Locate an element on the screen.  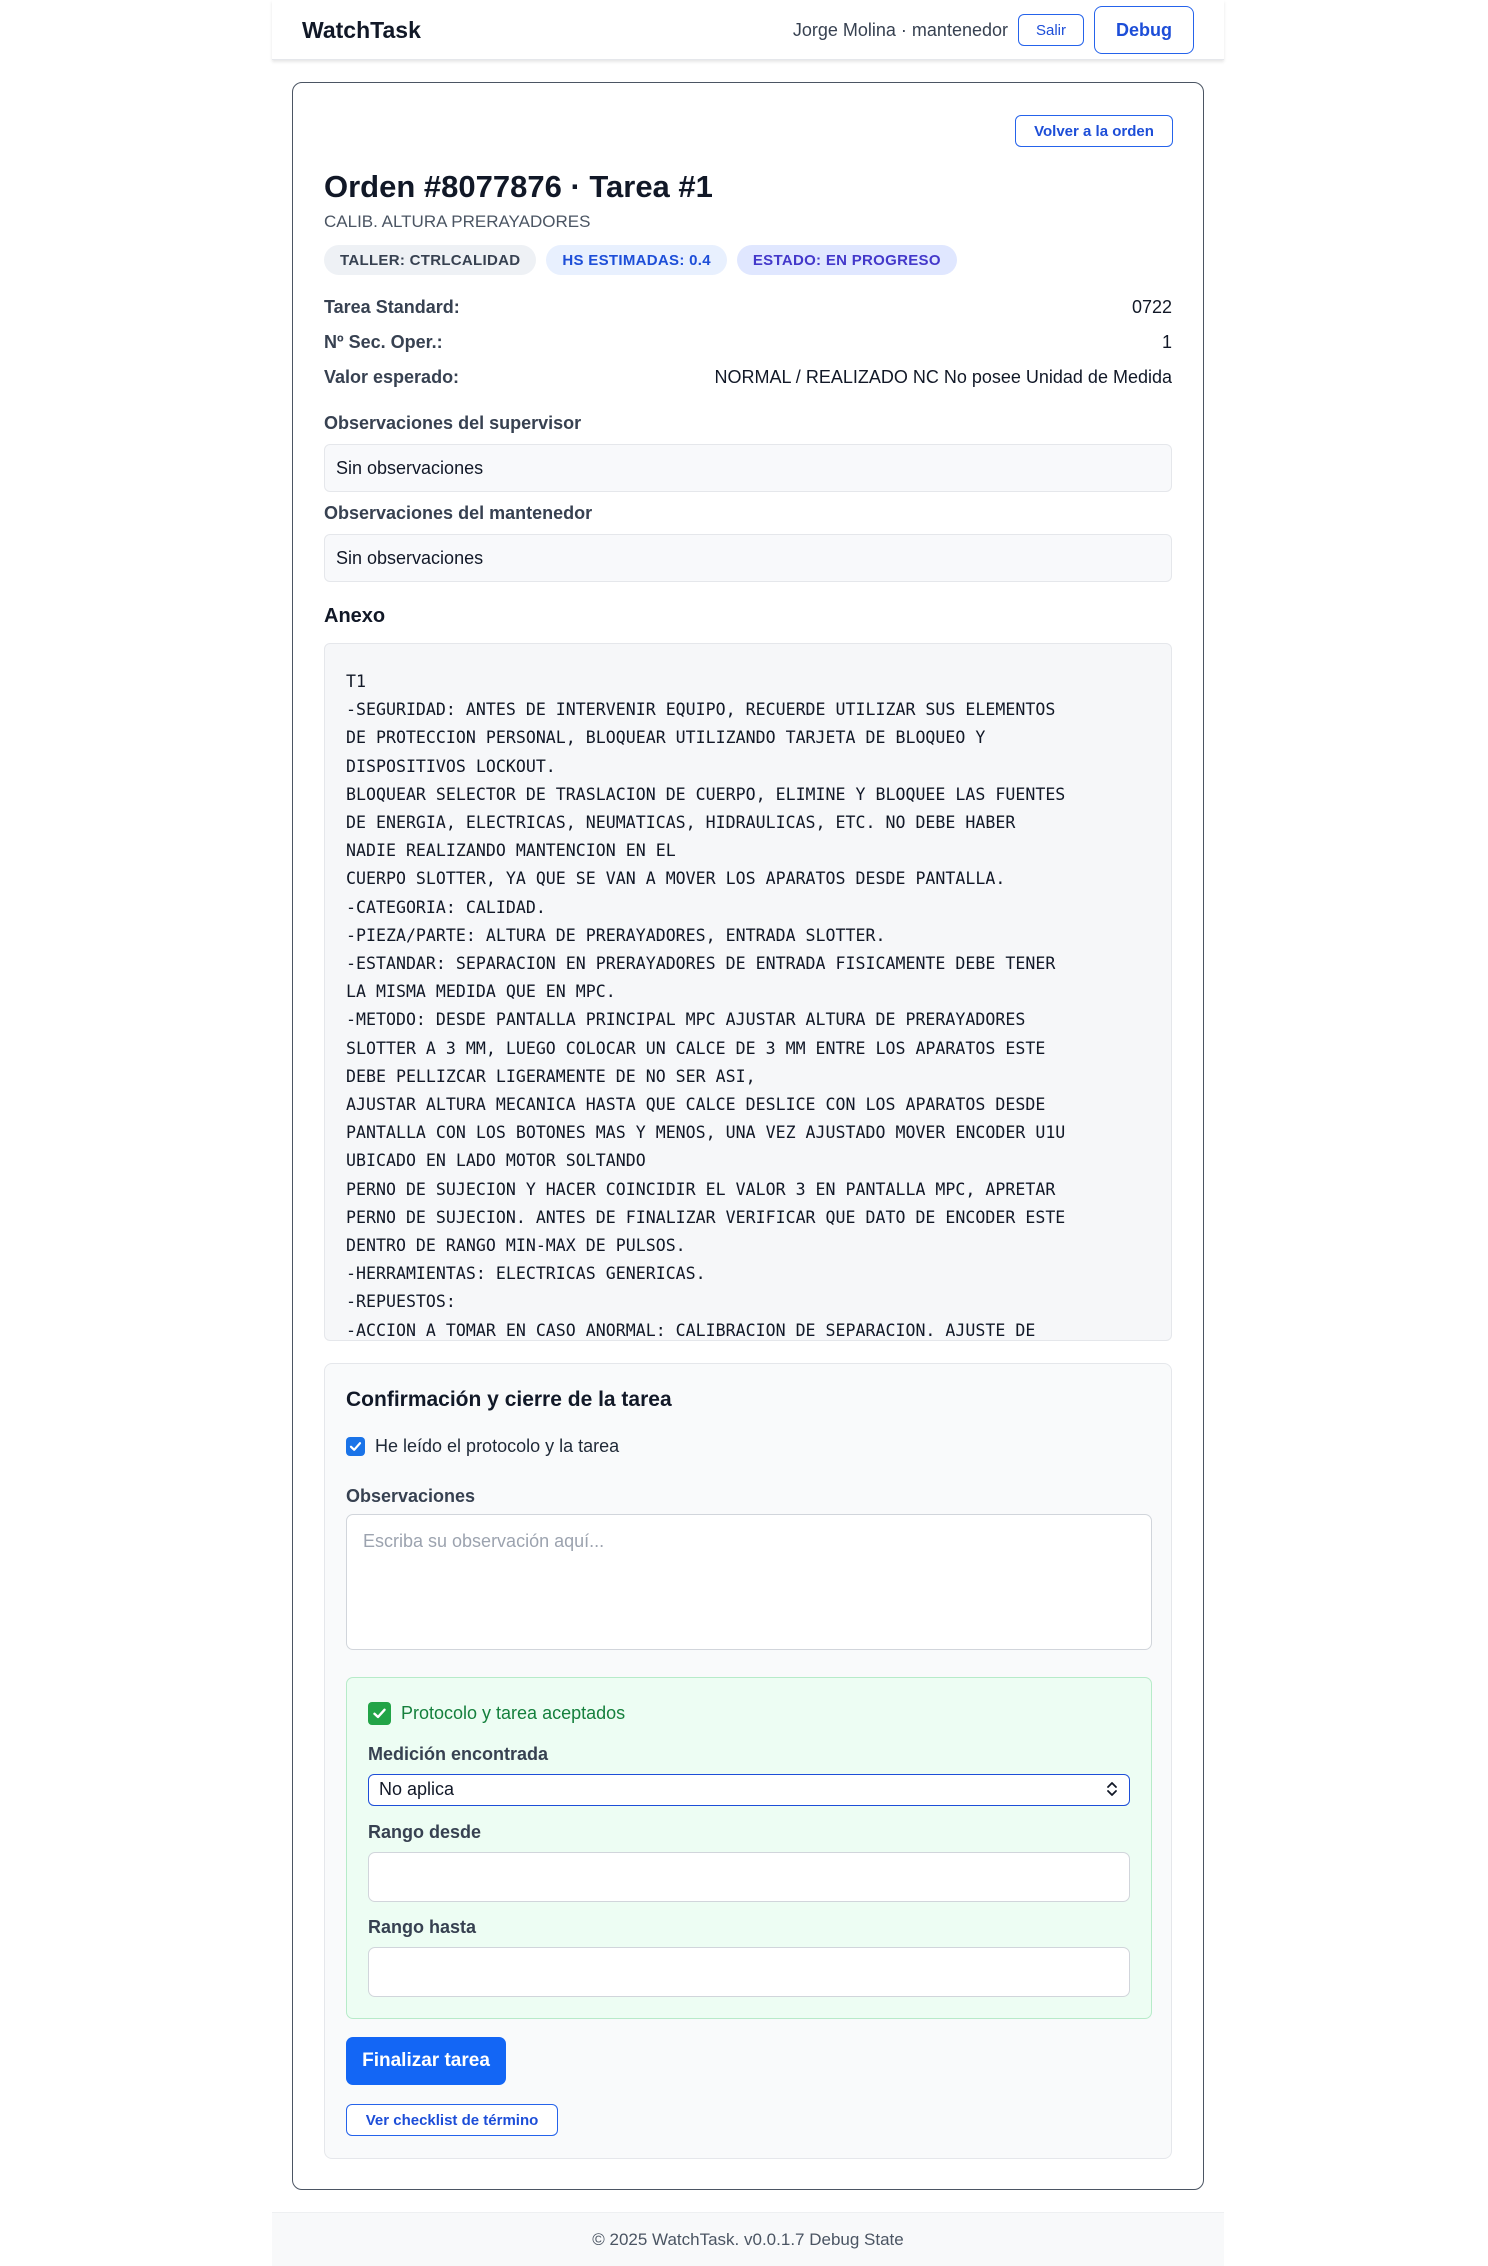
annex-line: DISPOSITIVOS LOCKOUT. is located at coordinates (451, 766).